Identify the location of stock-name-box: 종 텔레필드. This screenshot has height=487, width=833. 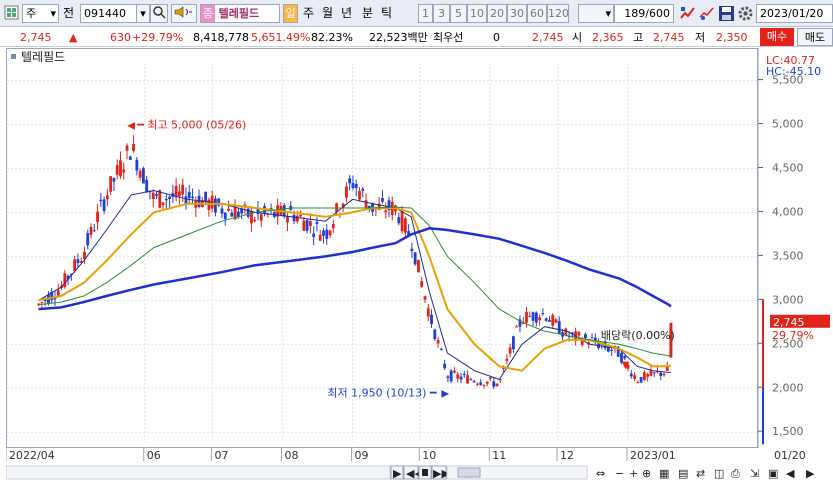
(240, 13).